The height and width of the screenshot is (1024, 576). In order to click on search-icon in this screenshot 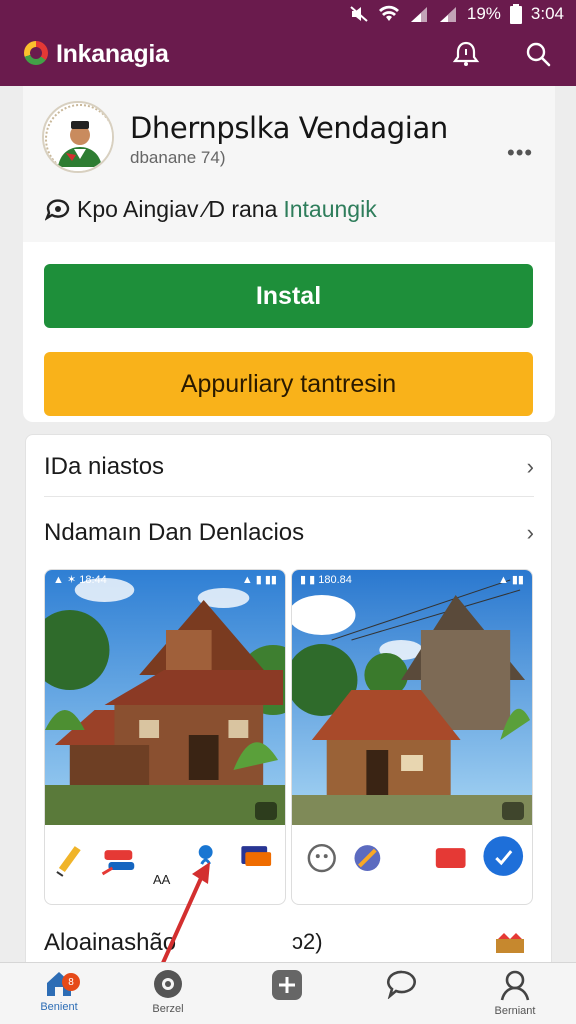, I will do `click(538, 54)`.